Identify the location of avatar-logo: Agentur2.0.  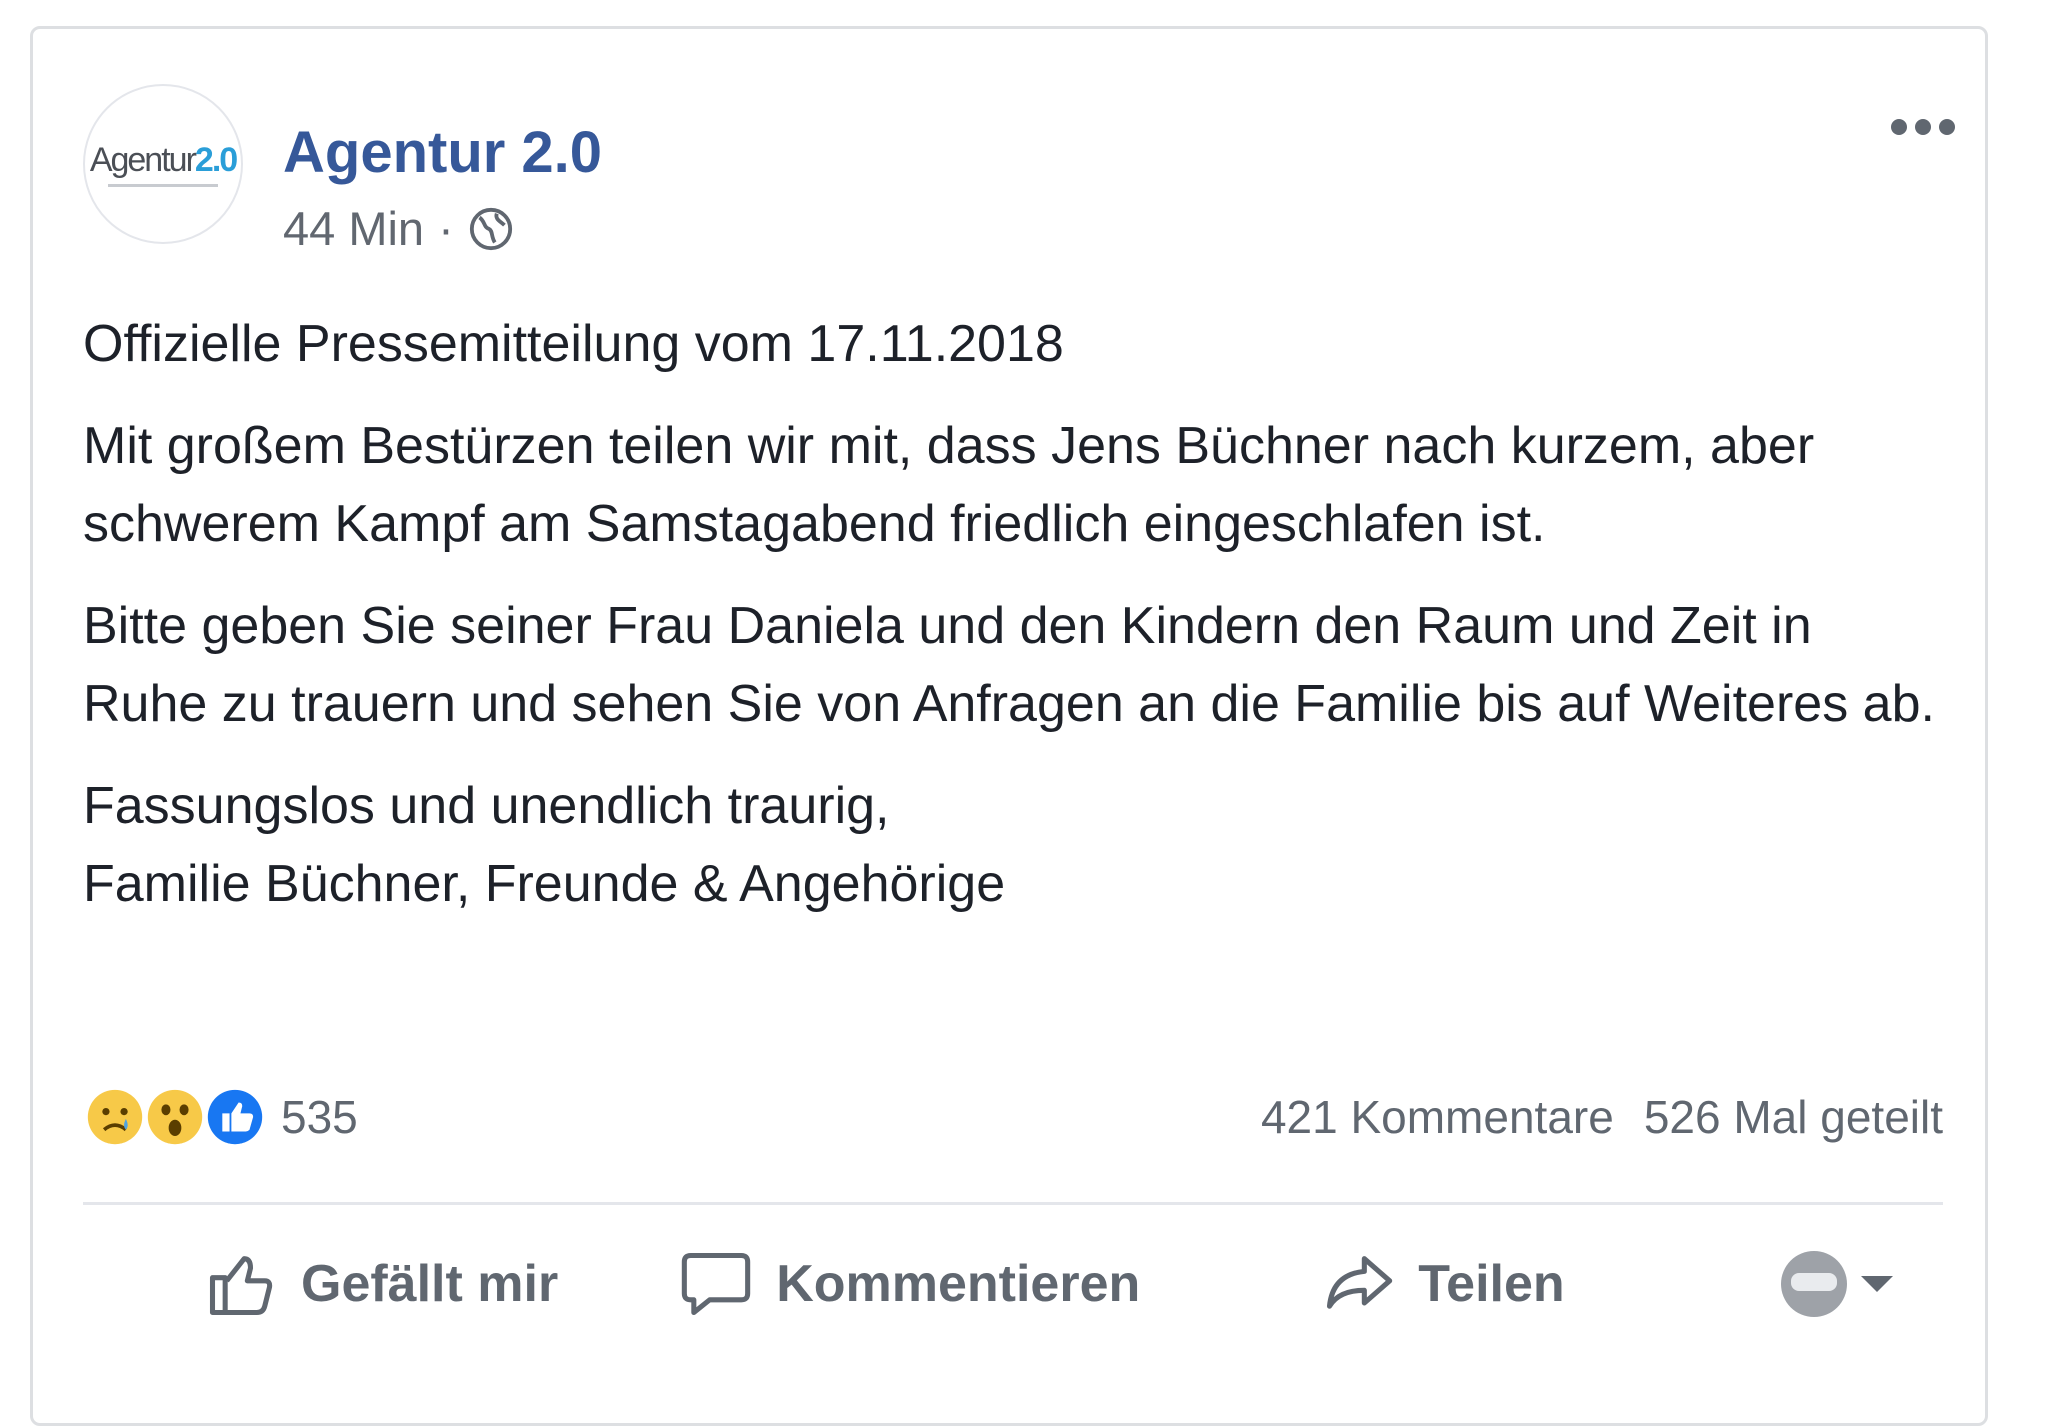
(163, 160).